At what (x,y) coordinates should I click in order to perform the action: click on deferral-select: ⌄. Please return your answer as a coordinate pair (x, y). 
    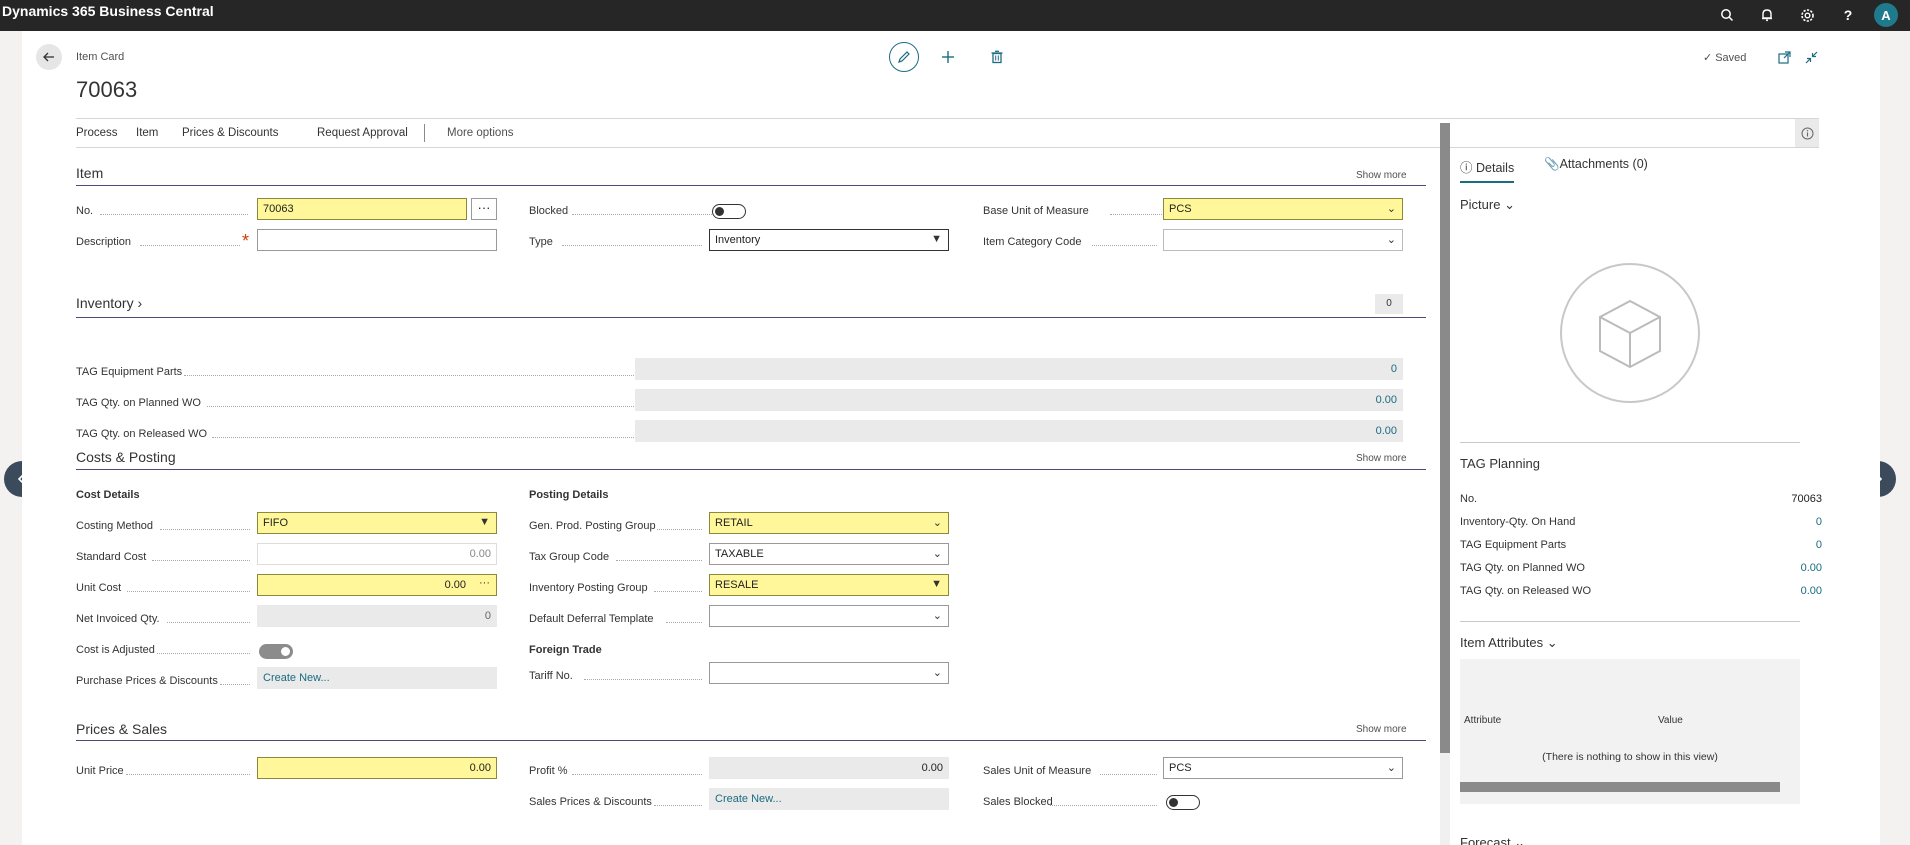
    Looking at the image, I should click on (829, 616).